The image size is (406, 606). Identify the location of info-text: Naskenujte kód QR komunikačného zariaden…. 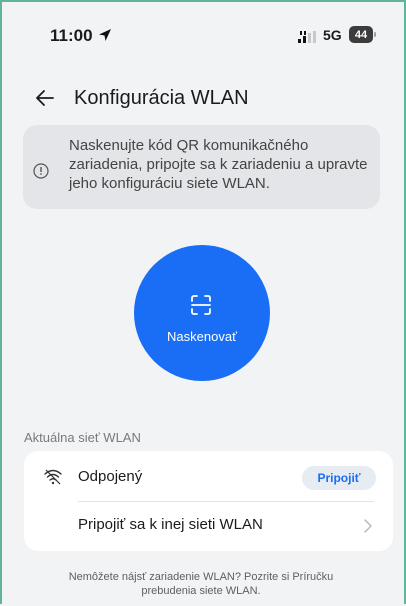
(218, 164).